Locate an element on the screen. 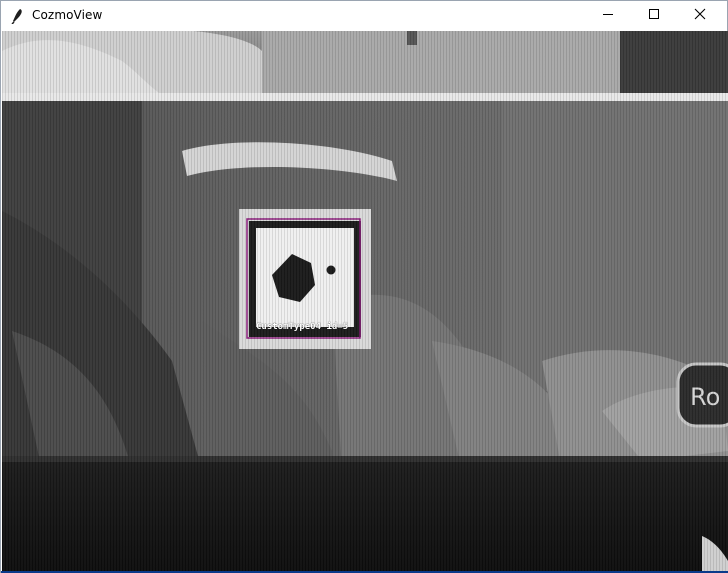 This screenshot has height=573, width=728. svg-text: Ro is located at coordinates (705, 397).